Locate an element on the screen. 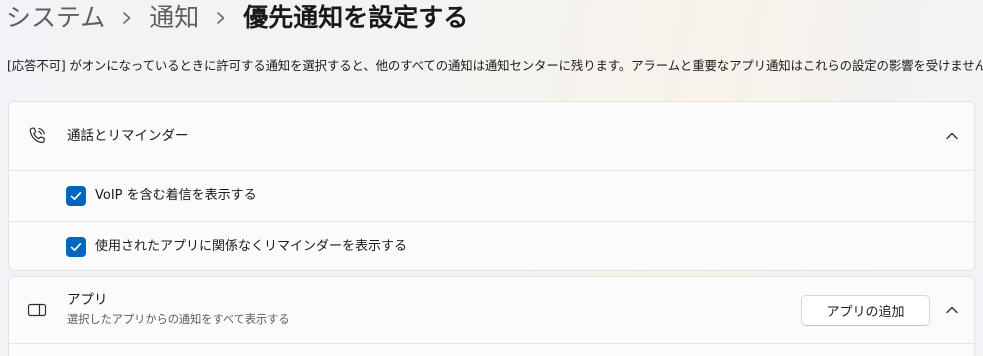 The image size is (983, 356). breadcrumb-item-notifications: 通知 is located at coordinates (174, 18).